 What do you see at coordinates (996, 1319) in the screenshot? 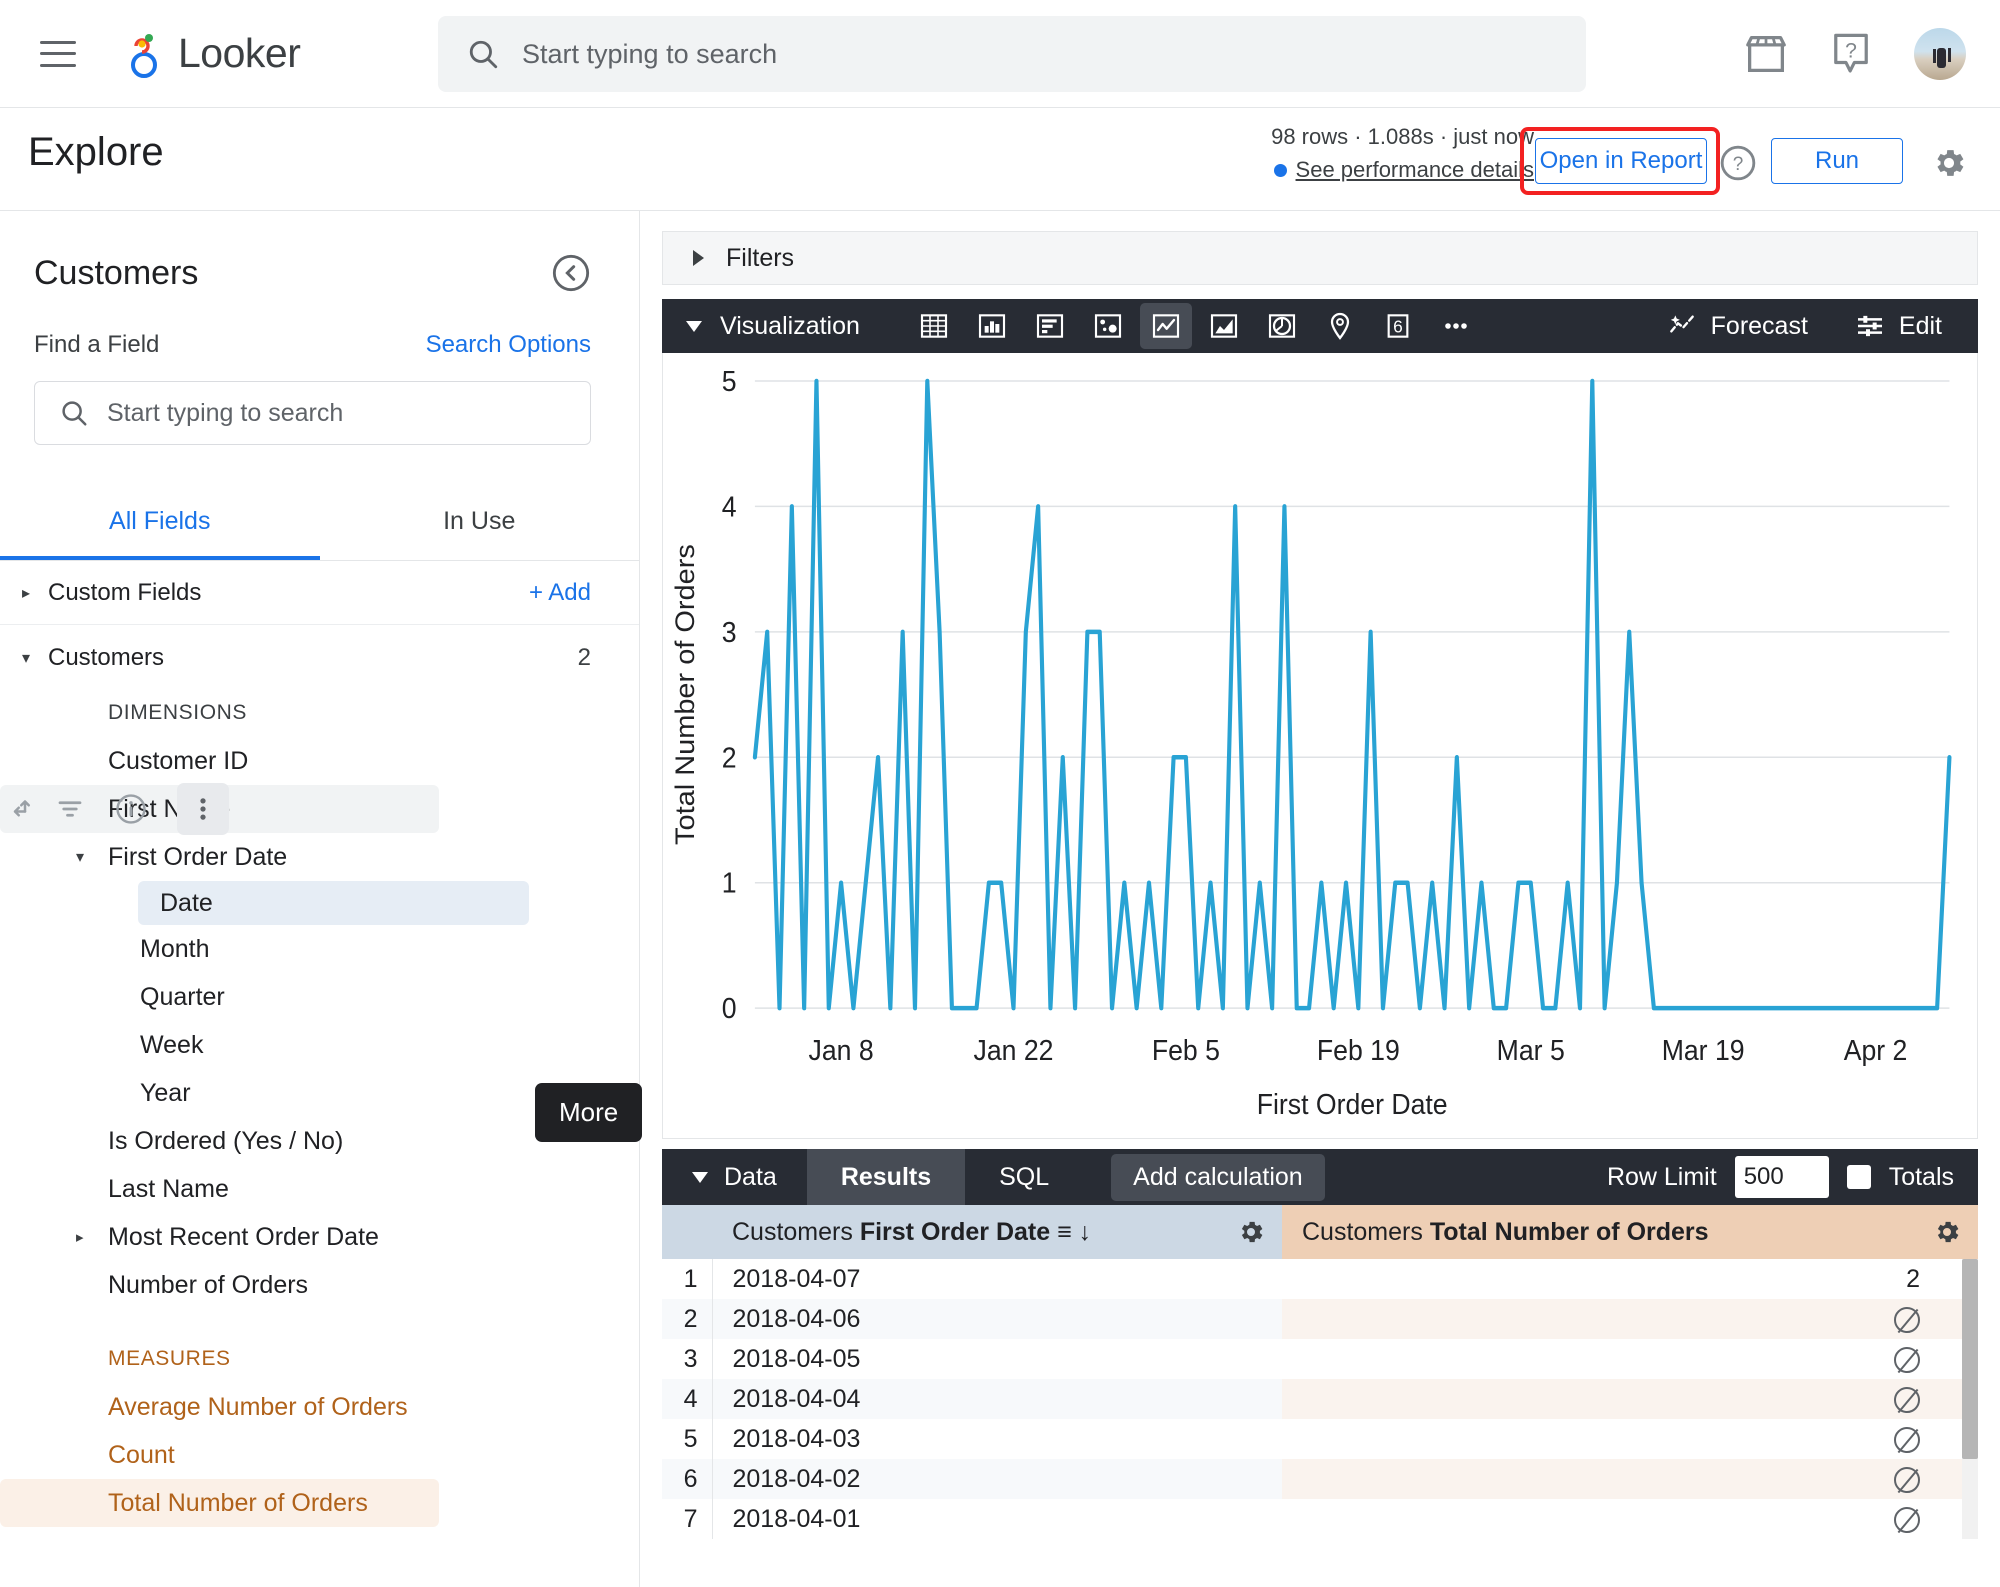
I see `cell-first-order-date: 2018-04-06` at bounding box center [996, 1319].